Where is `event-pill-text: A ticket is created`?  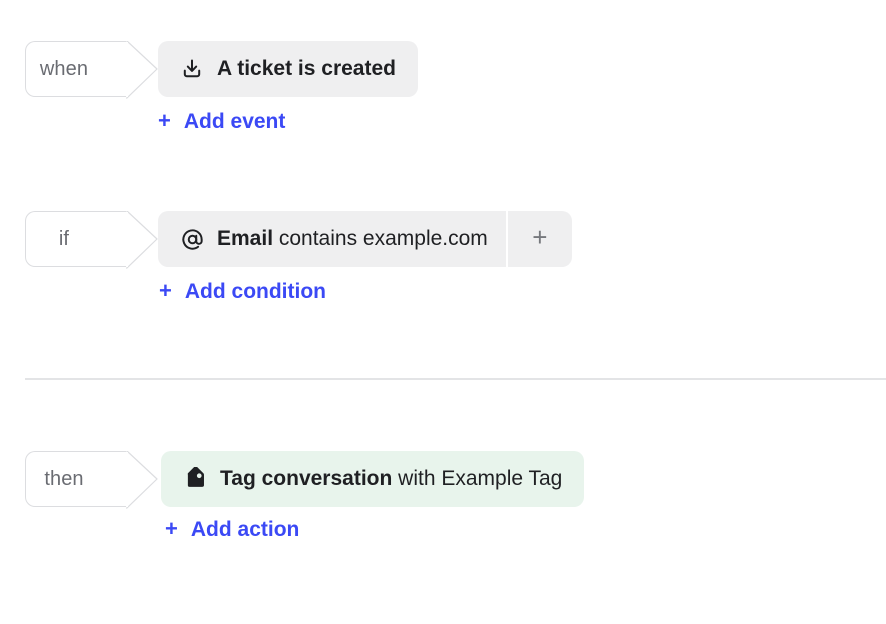 event-pill-text: A ticket is created is located at coordinates (306, 68).